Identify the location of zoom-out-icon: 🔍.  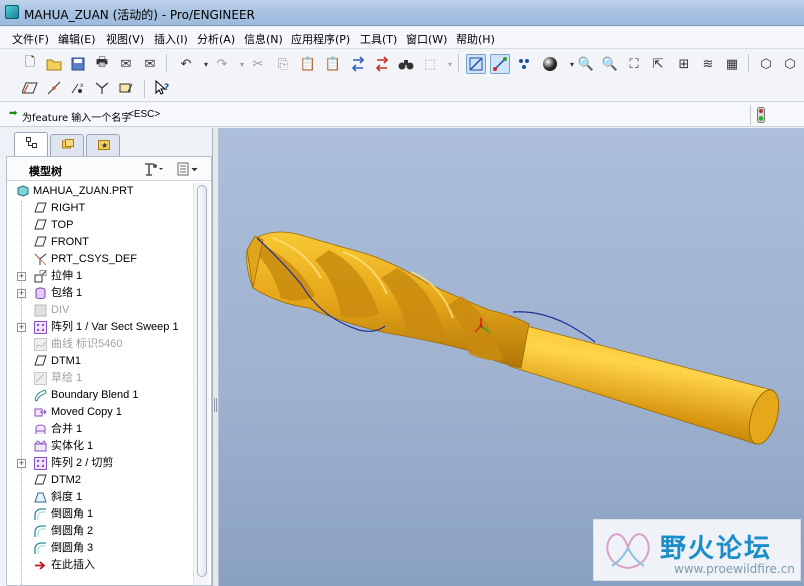
(610, 64).